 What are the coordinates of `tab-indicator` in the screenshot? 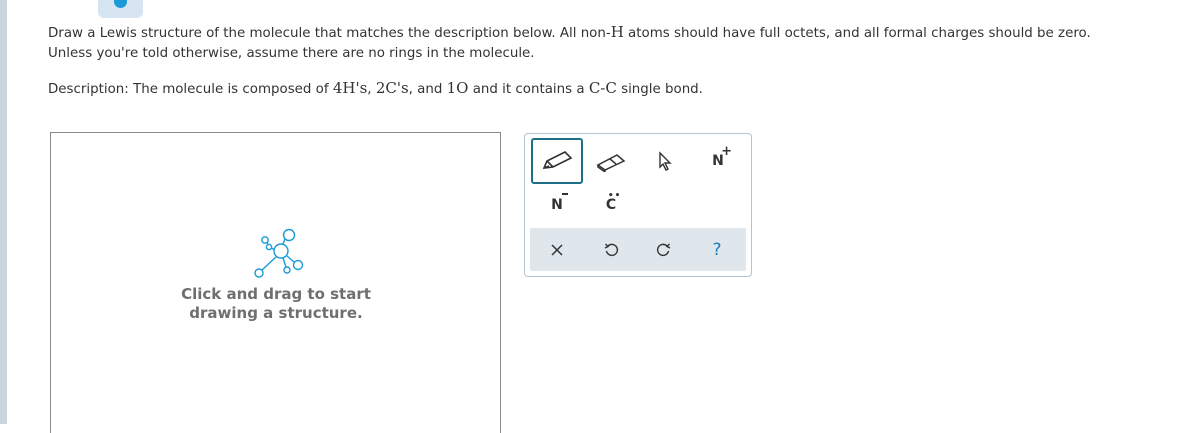 It's located at (120, 4).